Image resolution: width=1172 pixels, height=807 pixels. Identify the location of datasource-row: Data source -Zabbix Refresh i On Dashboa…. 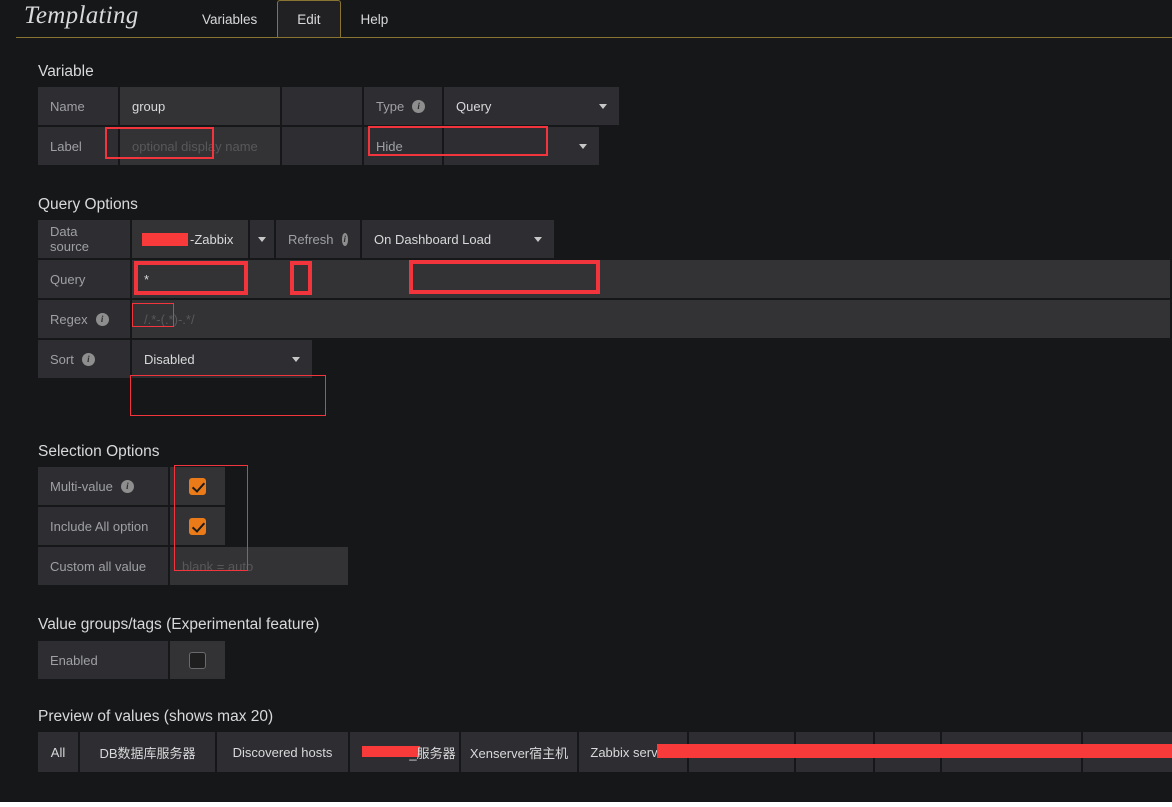
(297, 239).